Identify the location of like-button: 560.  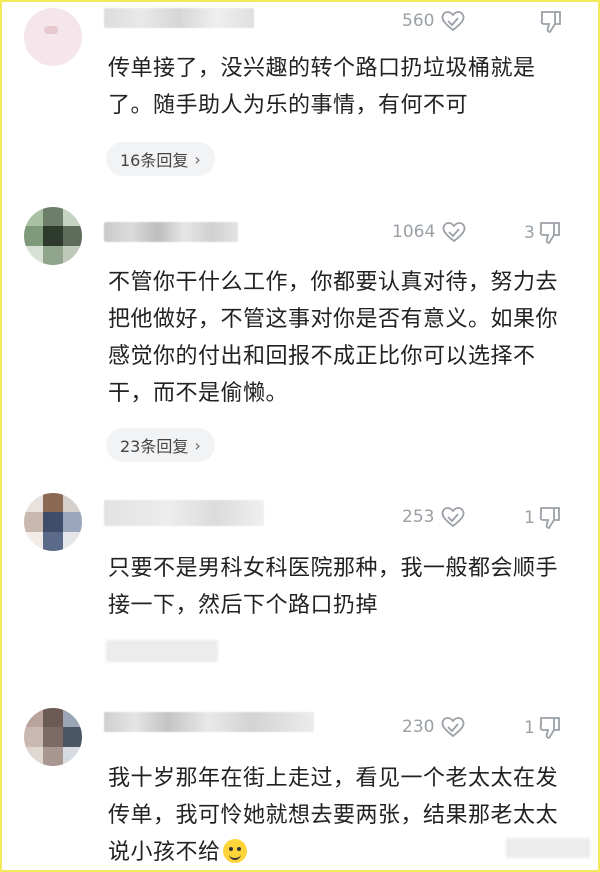
(434, 21).